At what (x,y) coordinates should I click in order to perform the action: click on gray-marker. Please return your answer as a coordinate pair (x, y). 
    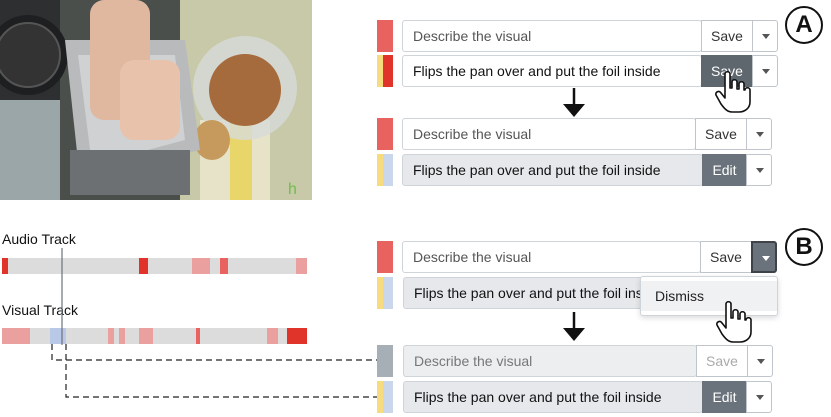
    Looking at the image, I should click on (385, 361).